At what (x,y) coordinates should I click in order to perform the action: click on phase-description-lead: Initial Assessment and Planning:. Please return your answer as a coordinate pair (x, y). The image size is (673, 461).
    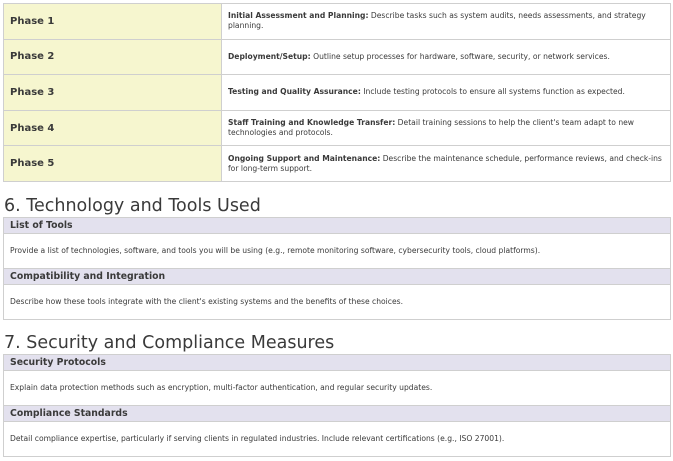
    Looking at the image, I should click on (298, 16).